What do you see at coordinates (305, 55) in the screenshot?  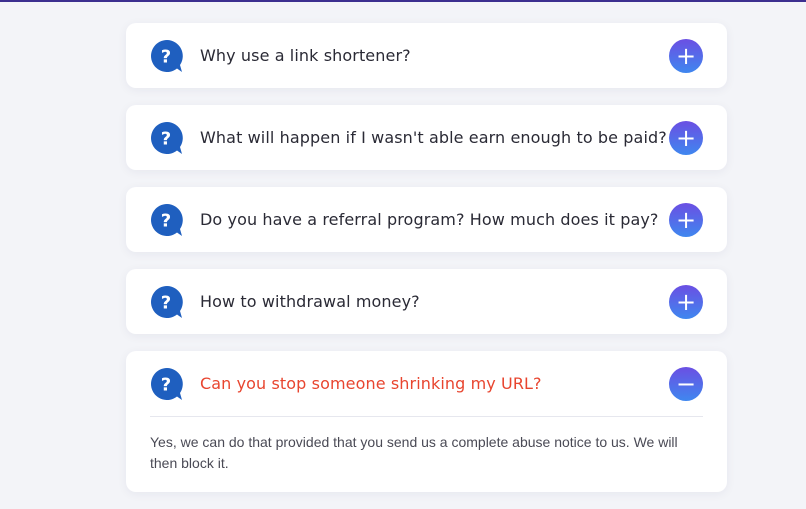 I see `faq-question-text: Why use a link shortener?` at bounding box center [305, 55].